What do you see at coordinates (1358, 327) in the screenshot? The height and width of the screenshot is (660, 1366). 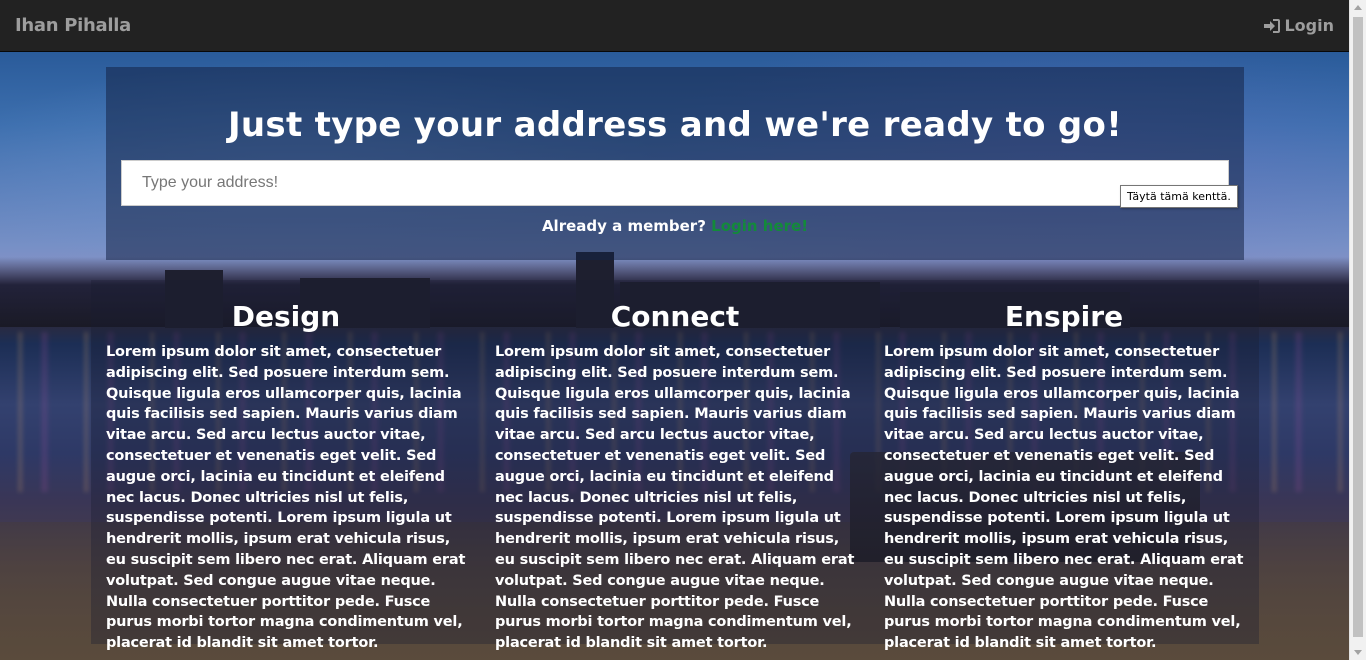 I see `scrollbar-thumb` at bounding box center [1358, 327].